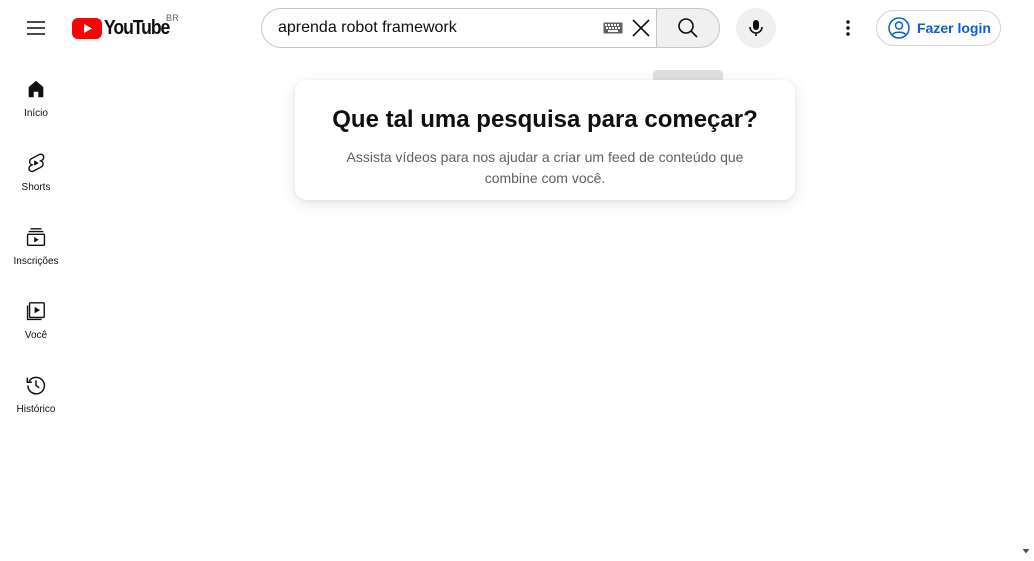 This screenshot has height=561, width=1034. I want to click on clear-search-button, so click(641, 28).